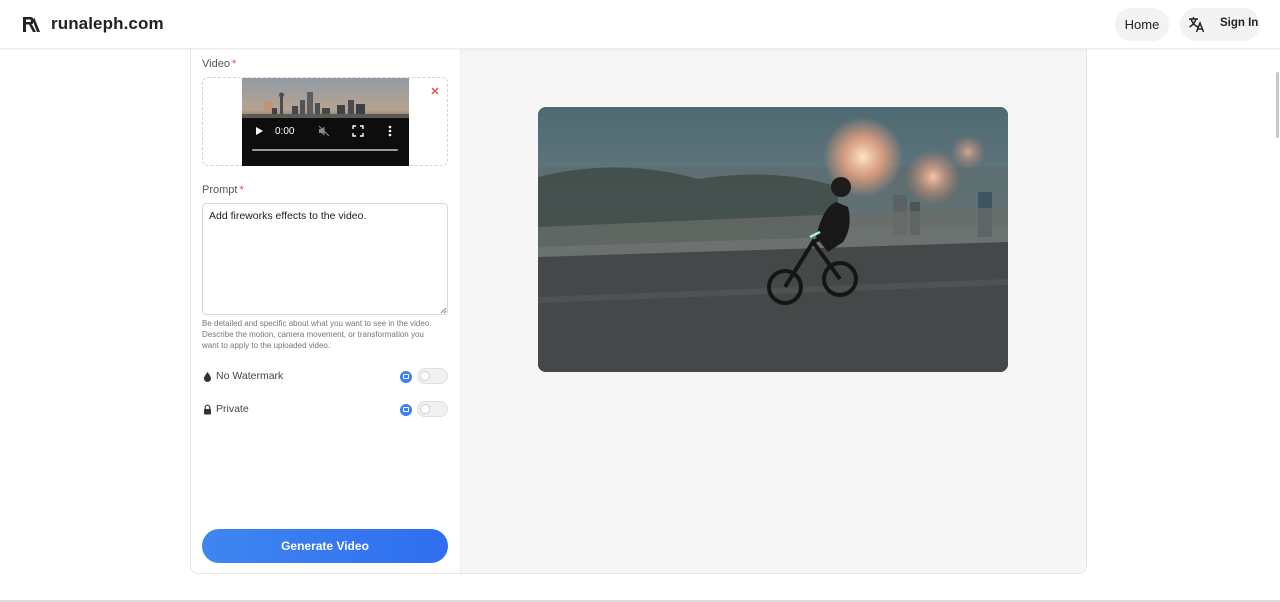 The height and width of the screenshot is (602, 1280). Describe the element at coordinates (1277, 105) in the screenshot. I see `page-scrollbar` at that location.